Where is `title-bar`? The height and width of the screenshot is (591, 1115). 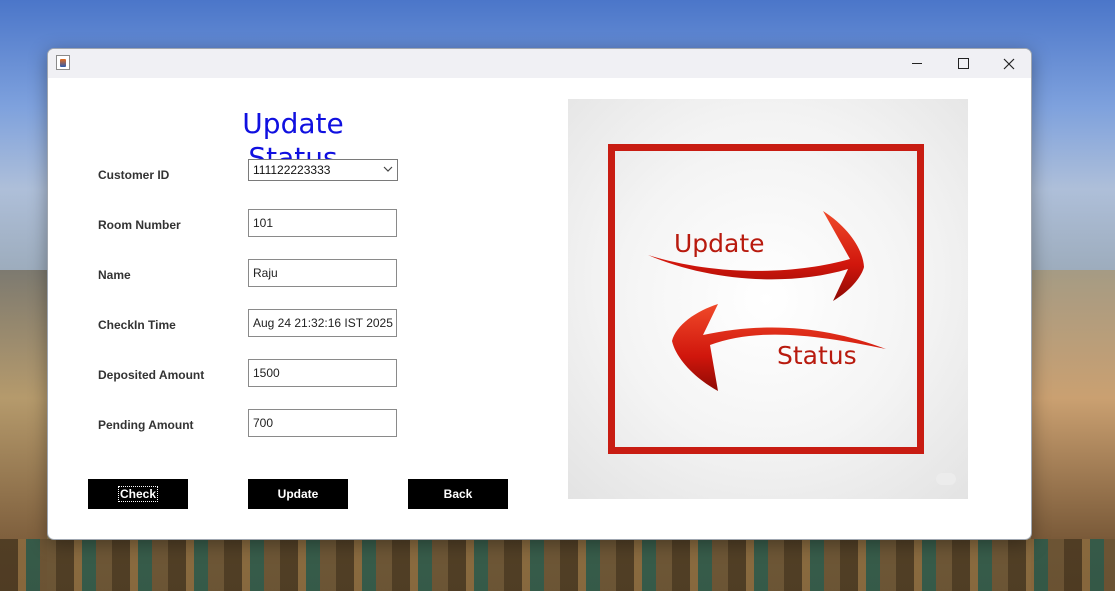 title-bar is located at coordinates (539, 63).